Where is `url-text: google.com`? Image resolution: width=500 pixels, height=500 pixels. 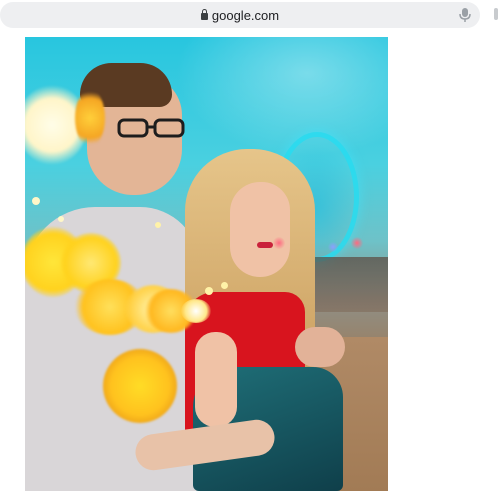
url-text: google.com is located at coordinates (245, 15).